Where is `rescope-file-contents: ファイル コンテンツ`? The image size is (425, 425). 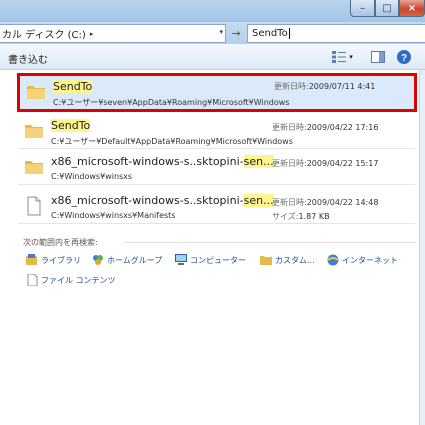
rescope-file-contents: ファイル コンテンツ is located at coordinates (71, 280).